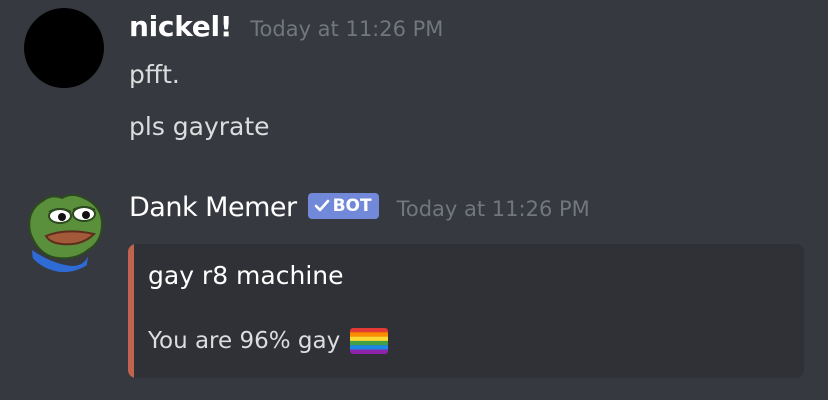 The height and width of the screenshot is (400, 828). Describe the element at coordinates (369, 341) in the screenshot. I see `rainbow-flag-icon` at that location.